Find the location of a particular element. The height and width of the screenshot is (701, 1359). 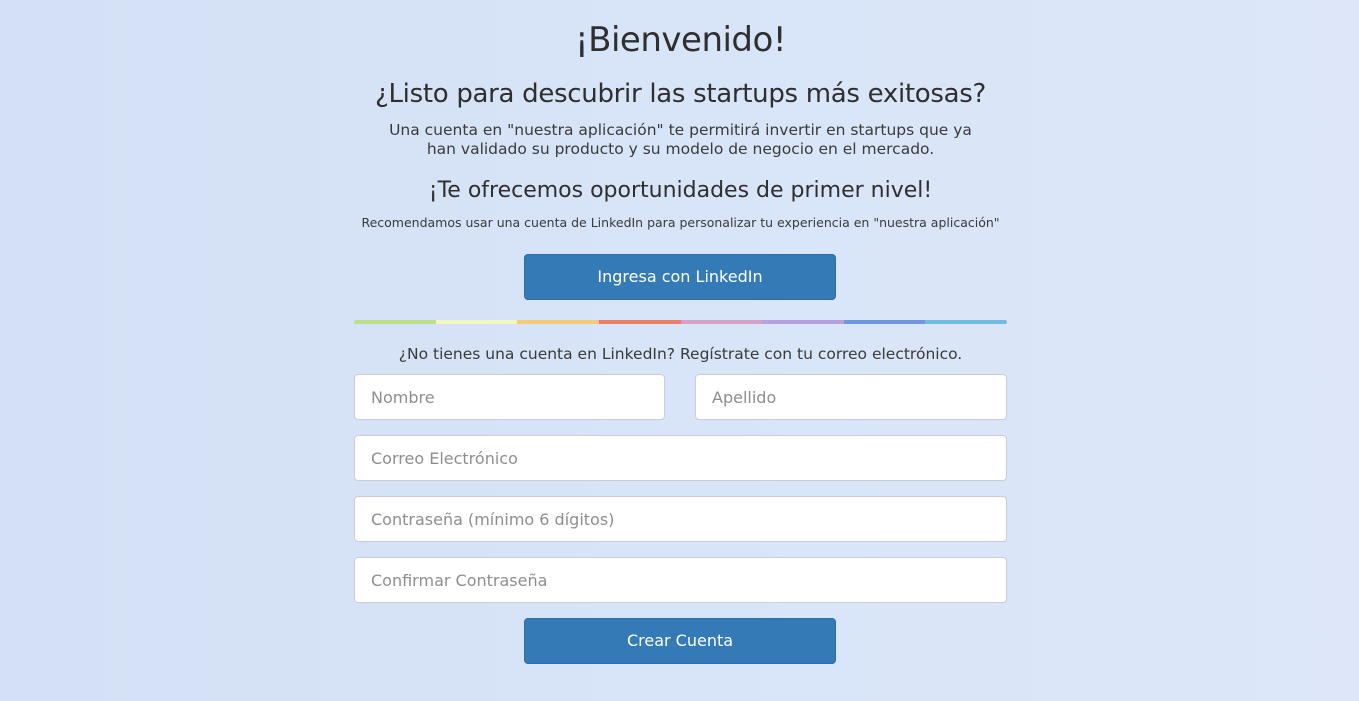

first-name-input is located at coordinates (509, 397).